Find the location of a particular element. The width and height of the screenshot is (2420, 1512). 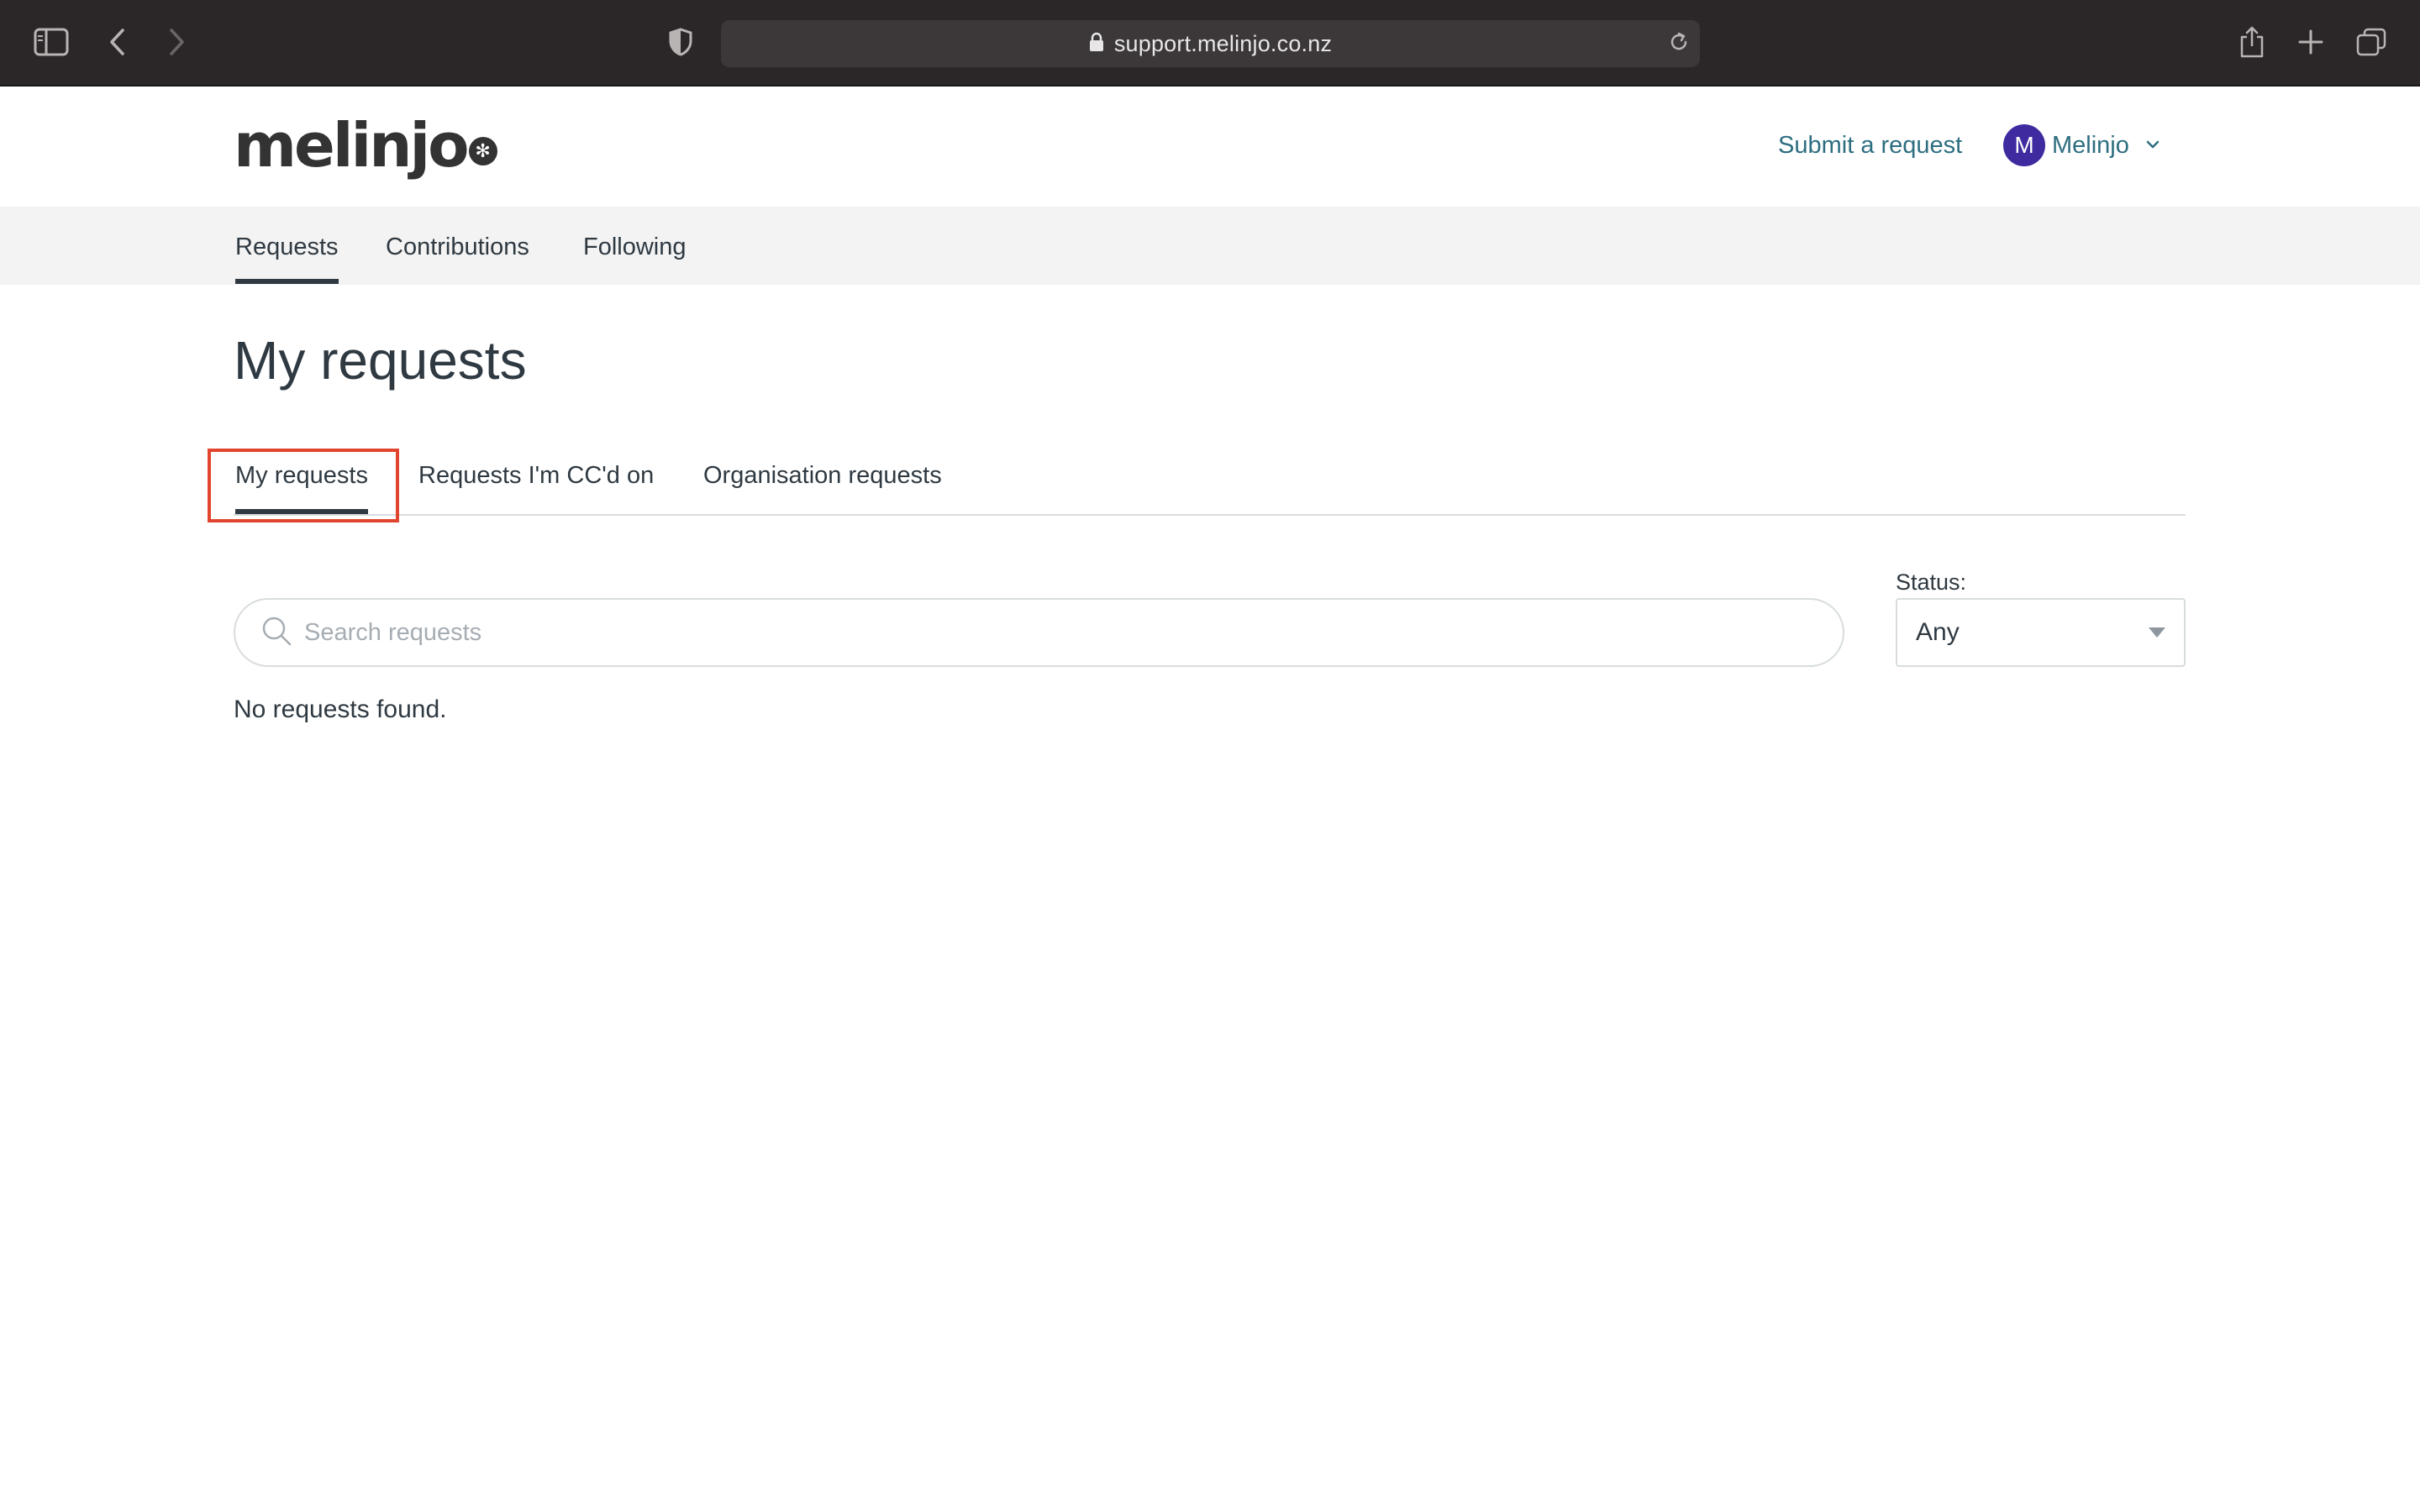

empty-state-message: No requests found. is located at coordinates (340, 709).